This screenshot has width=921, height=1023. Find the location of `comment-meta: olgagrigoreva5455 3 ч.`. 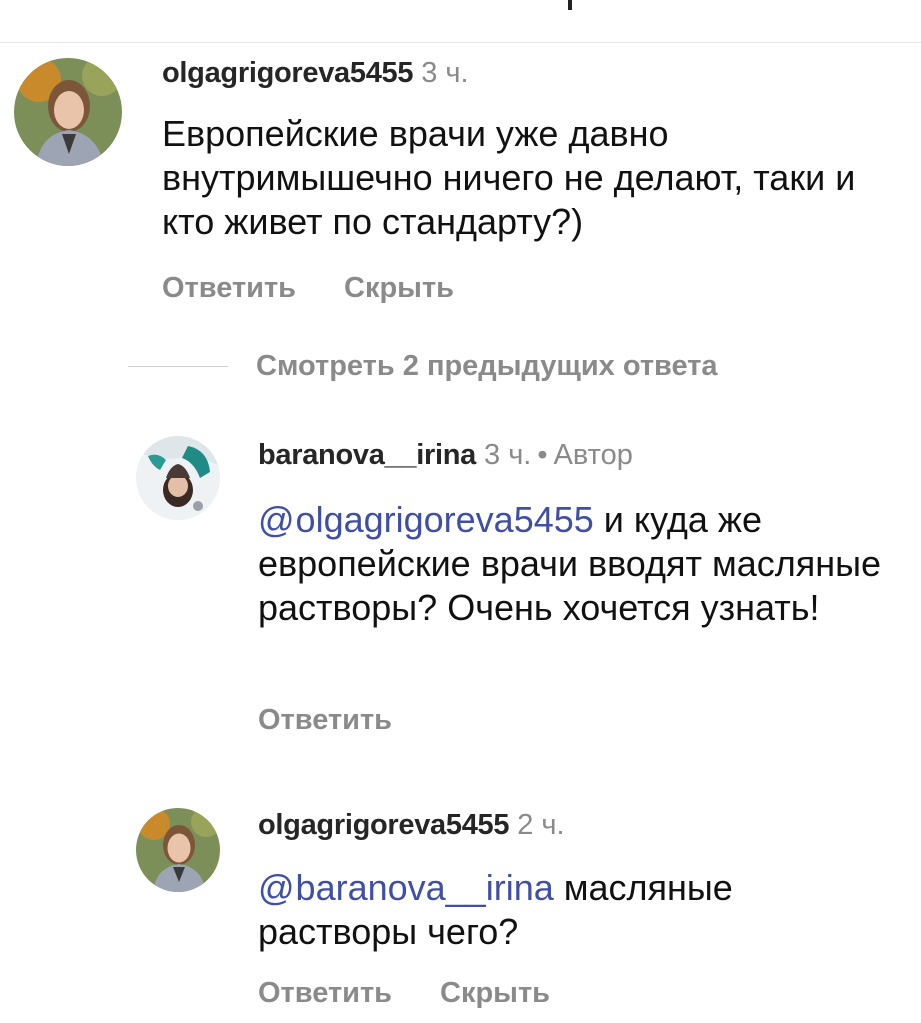

comment-meta: olgagrigoreva5455 3 ч. is located at coordinates (315, 73).